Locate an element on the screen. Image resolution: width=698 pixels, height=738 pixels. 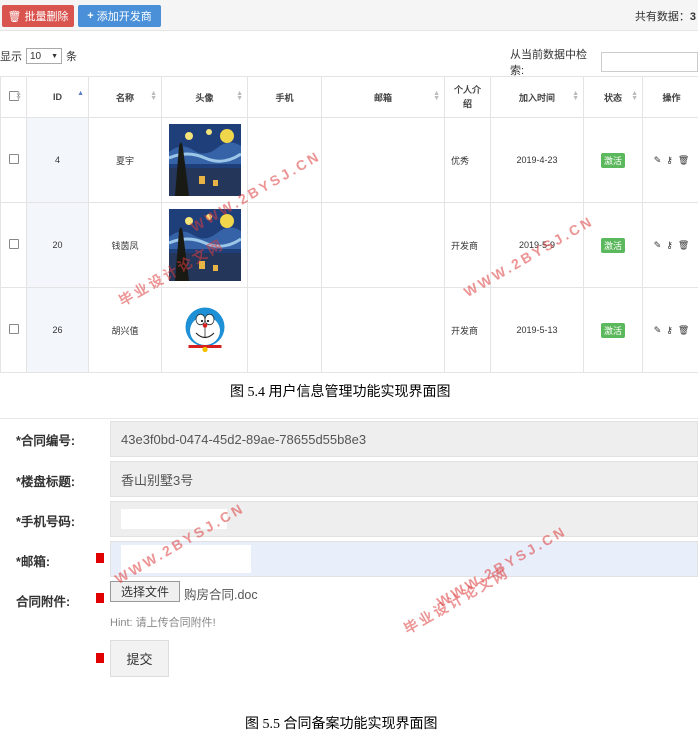
contract-no-label: *合同编号: is located at coordinates (46, 441).